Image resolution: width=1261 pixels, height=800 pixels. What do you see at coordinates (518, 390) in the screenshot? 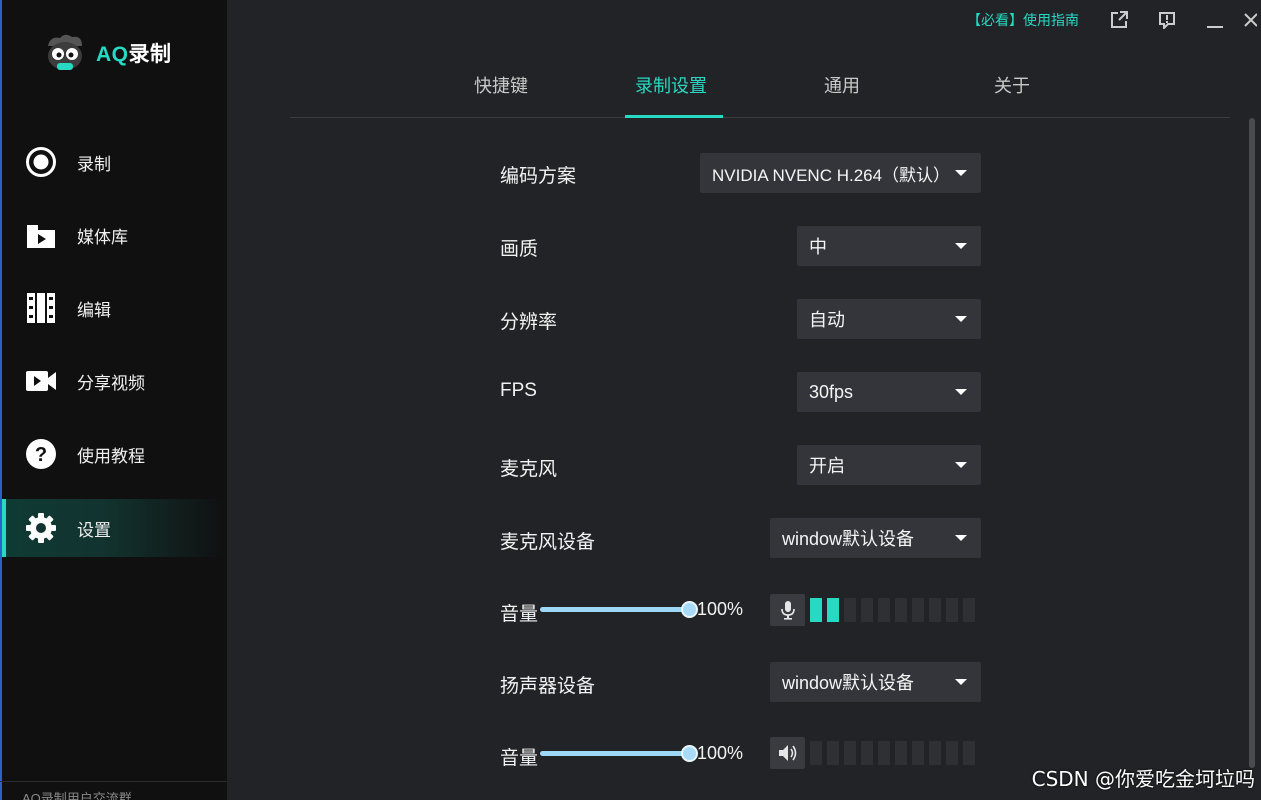
I see `fps-label: FPS` at bounding box center [518, 390].